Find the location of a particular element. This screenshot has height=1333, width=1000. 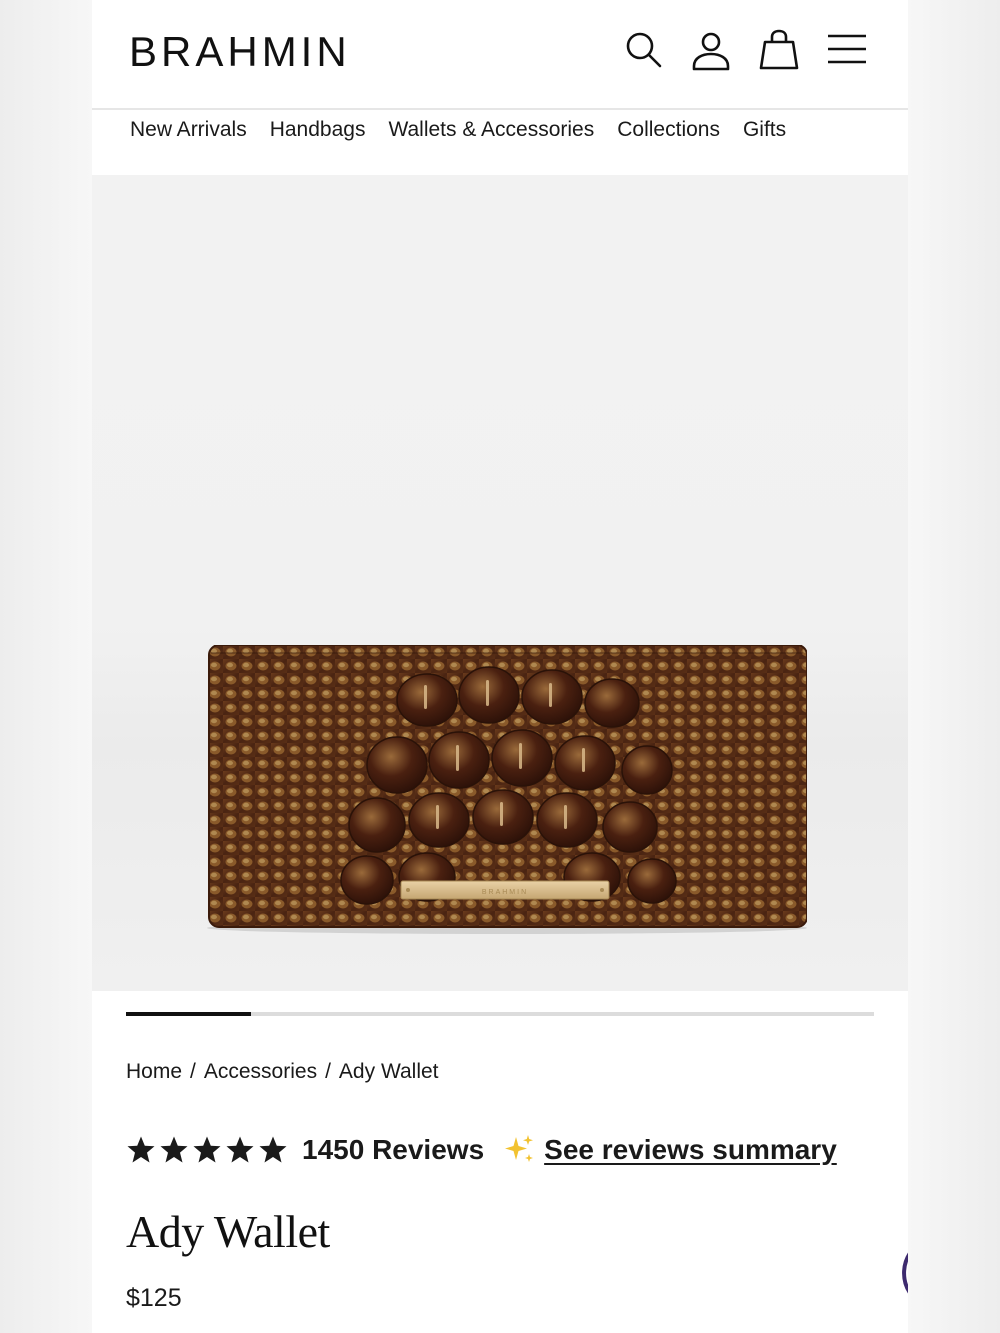

account-icon is located at coordinates (711, 50).